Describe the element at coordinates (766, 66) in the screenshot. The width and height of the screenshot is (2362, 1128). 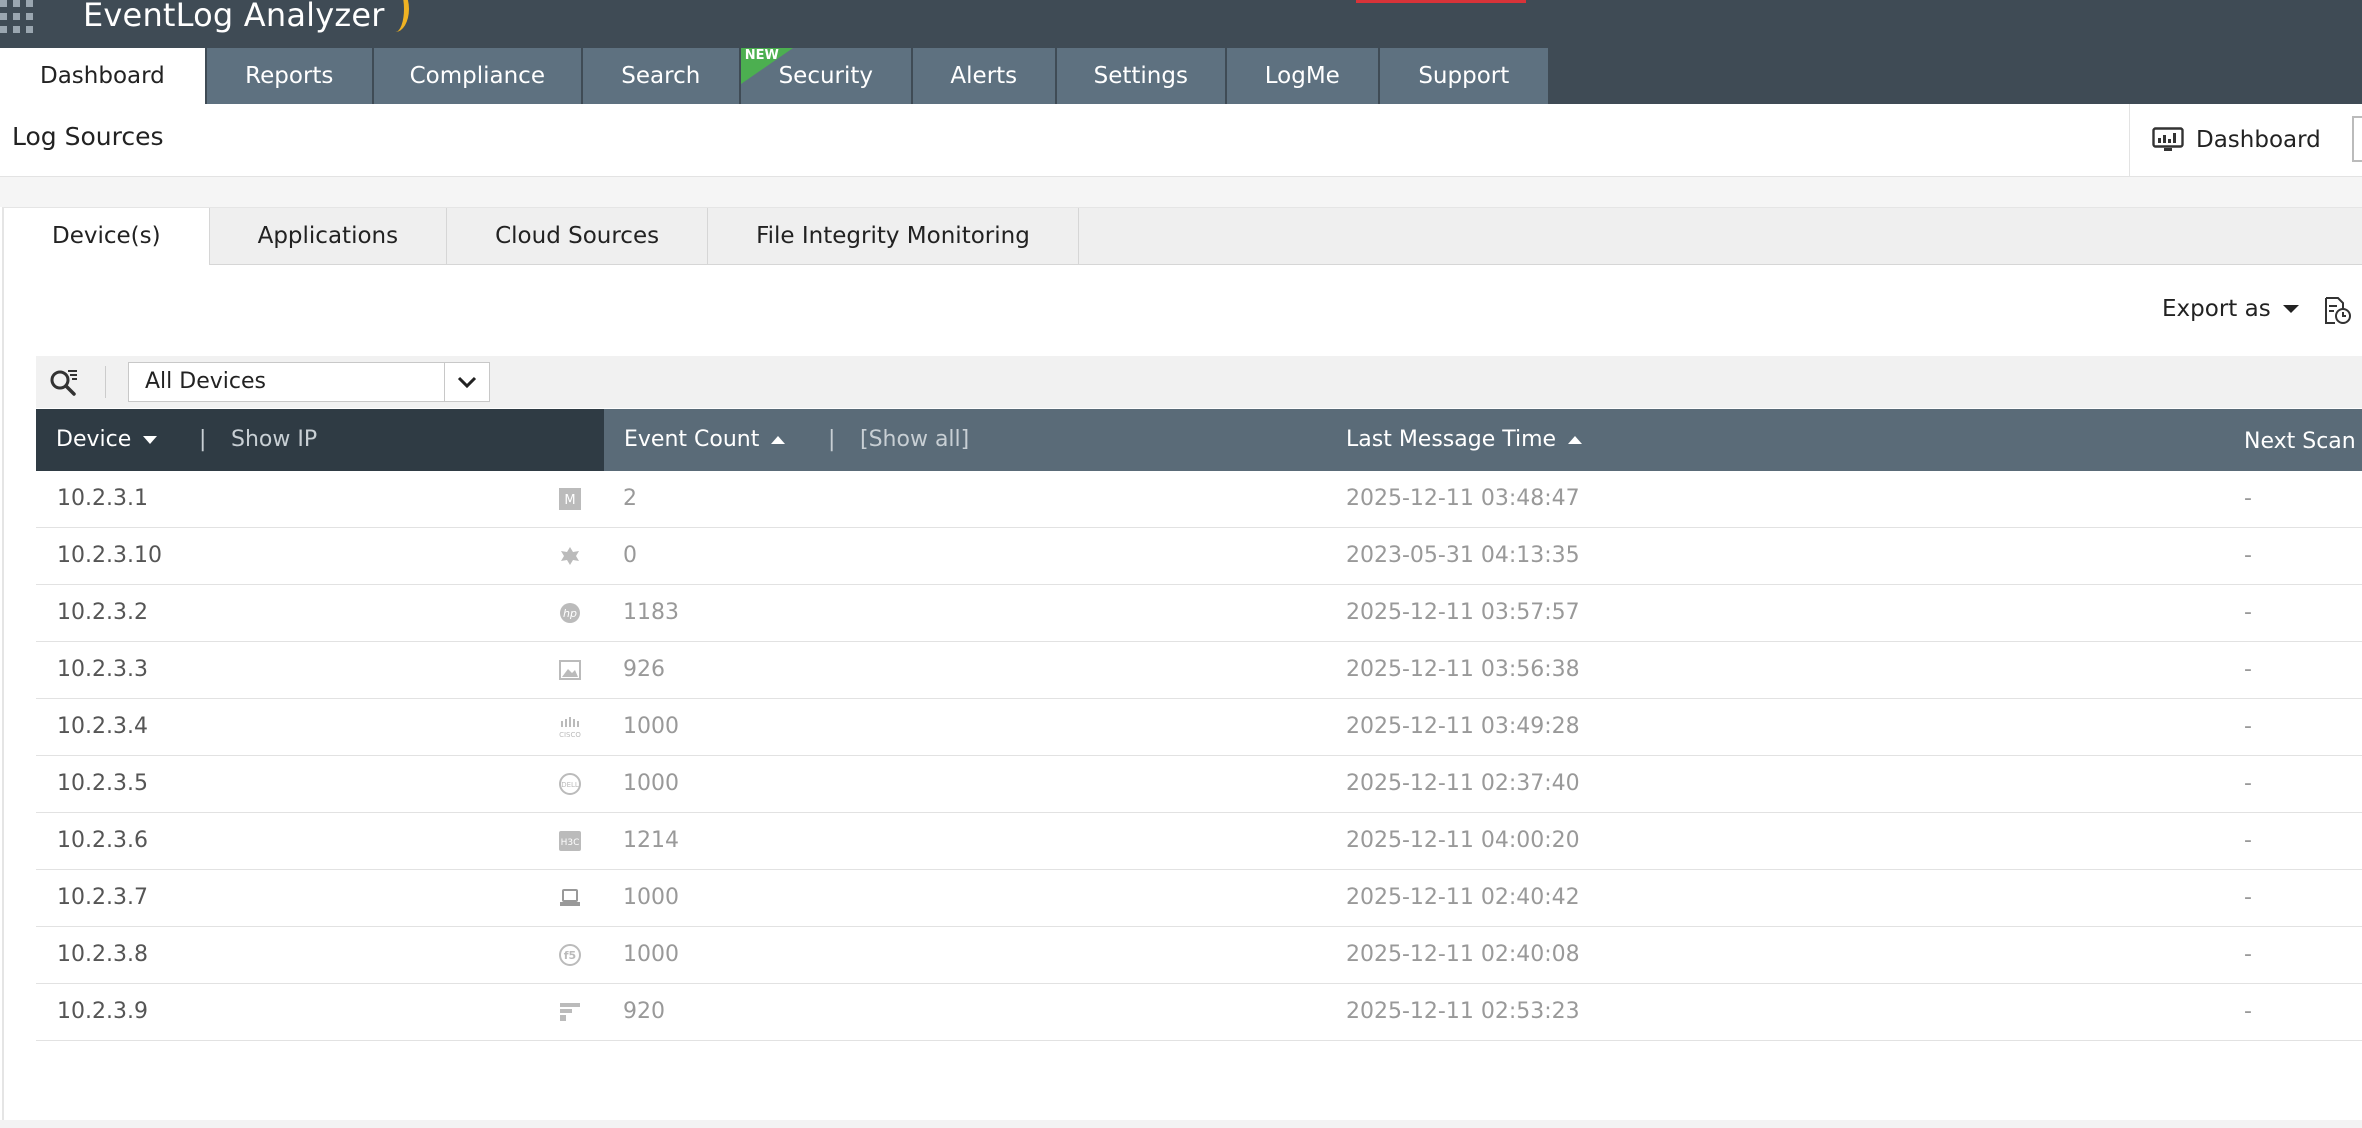
I see `new-badge: NEW` at that location.